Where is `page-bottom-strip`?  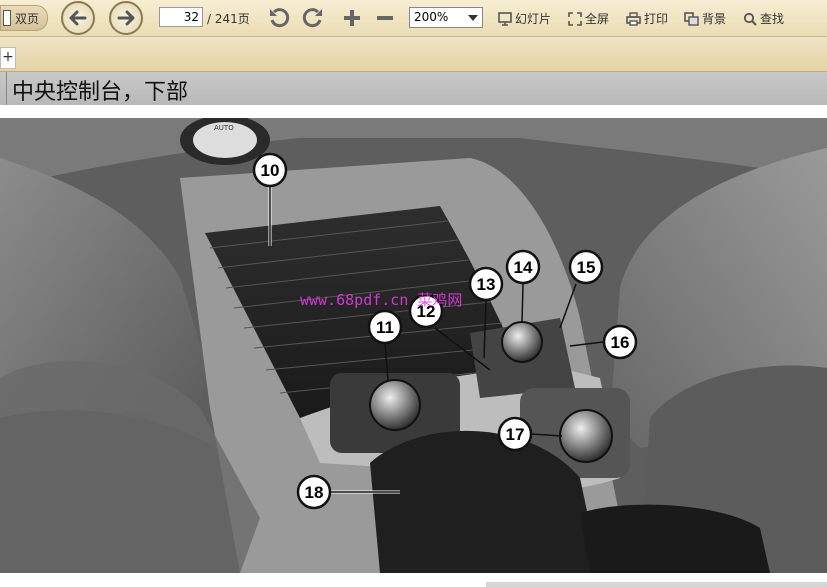
page-bottom-strip is located at coordinates (656, 584).